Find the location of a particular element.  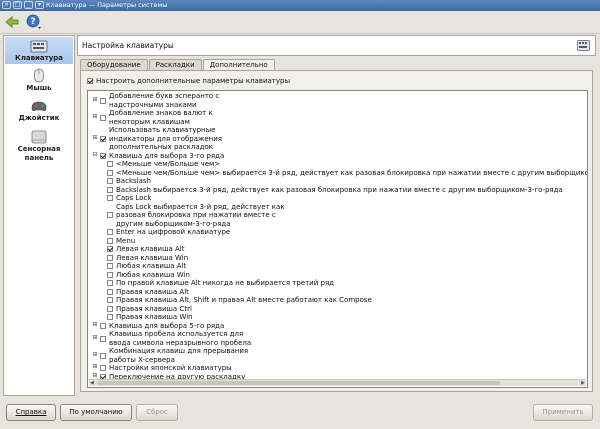

tab-hardware: Оборудование is located at coordinates (114, 64).